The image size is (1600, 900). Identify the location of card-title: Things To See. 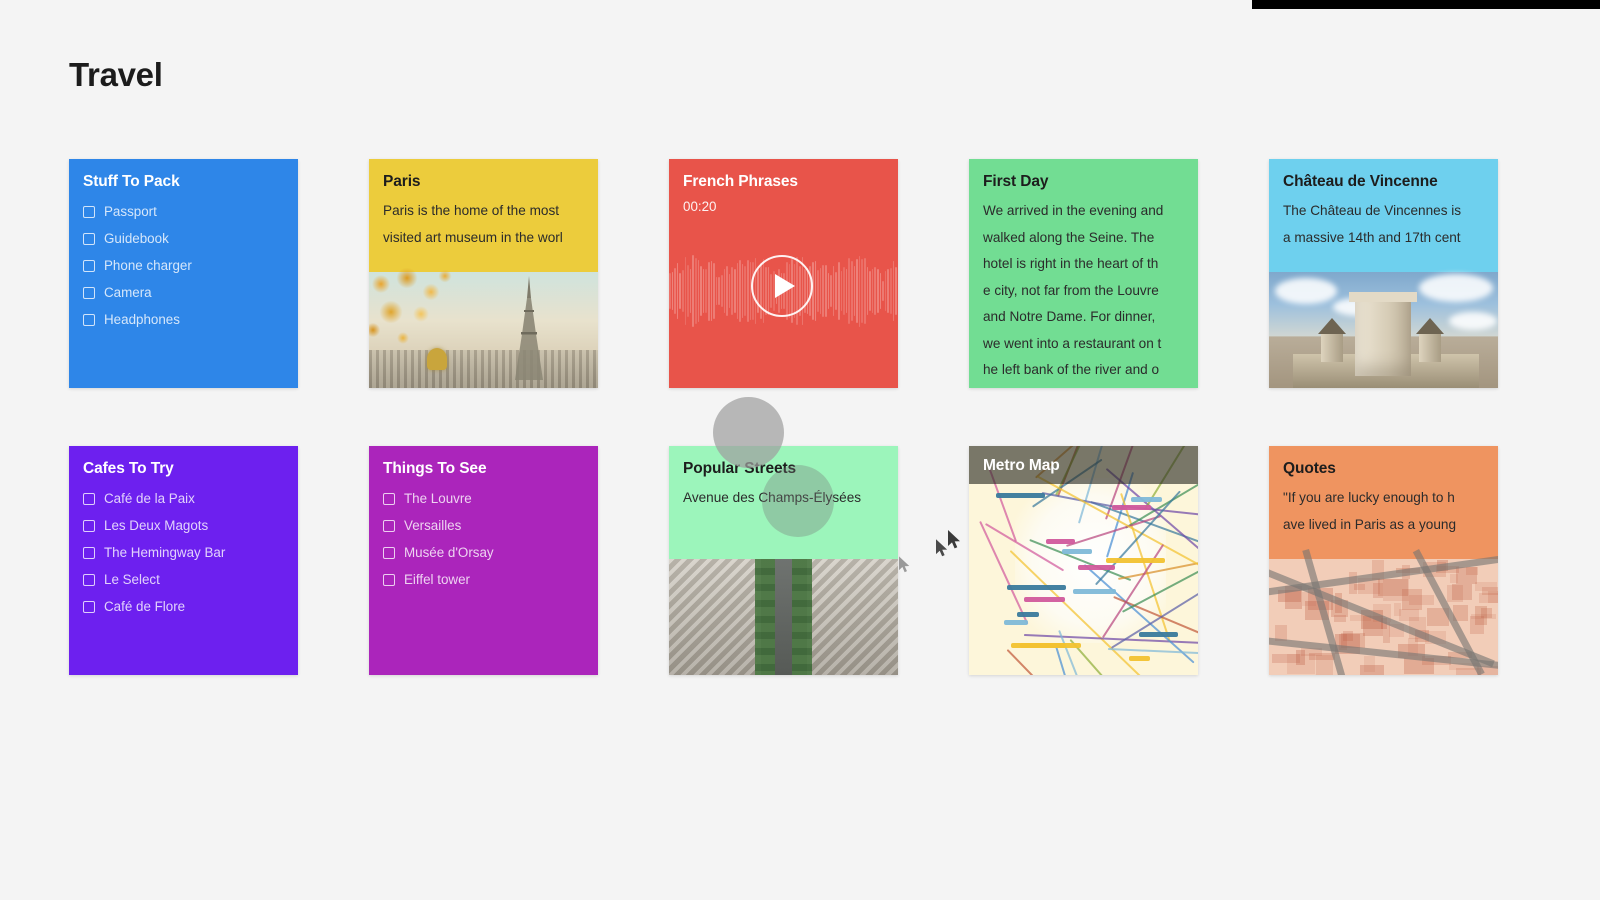
(435, 468).